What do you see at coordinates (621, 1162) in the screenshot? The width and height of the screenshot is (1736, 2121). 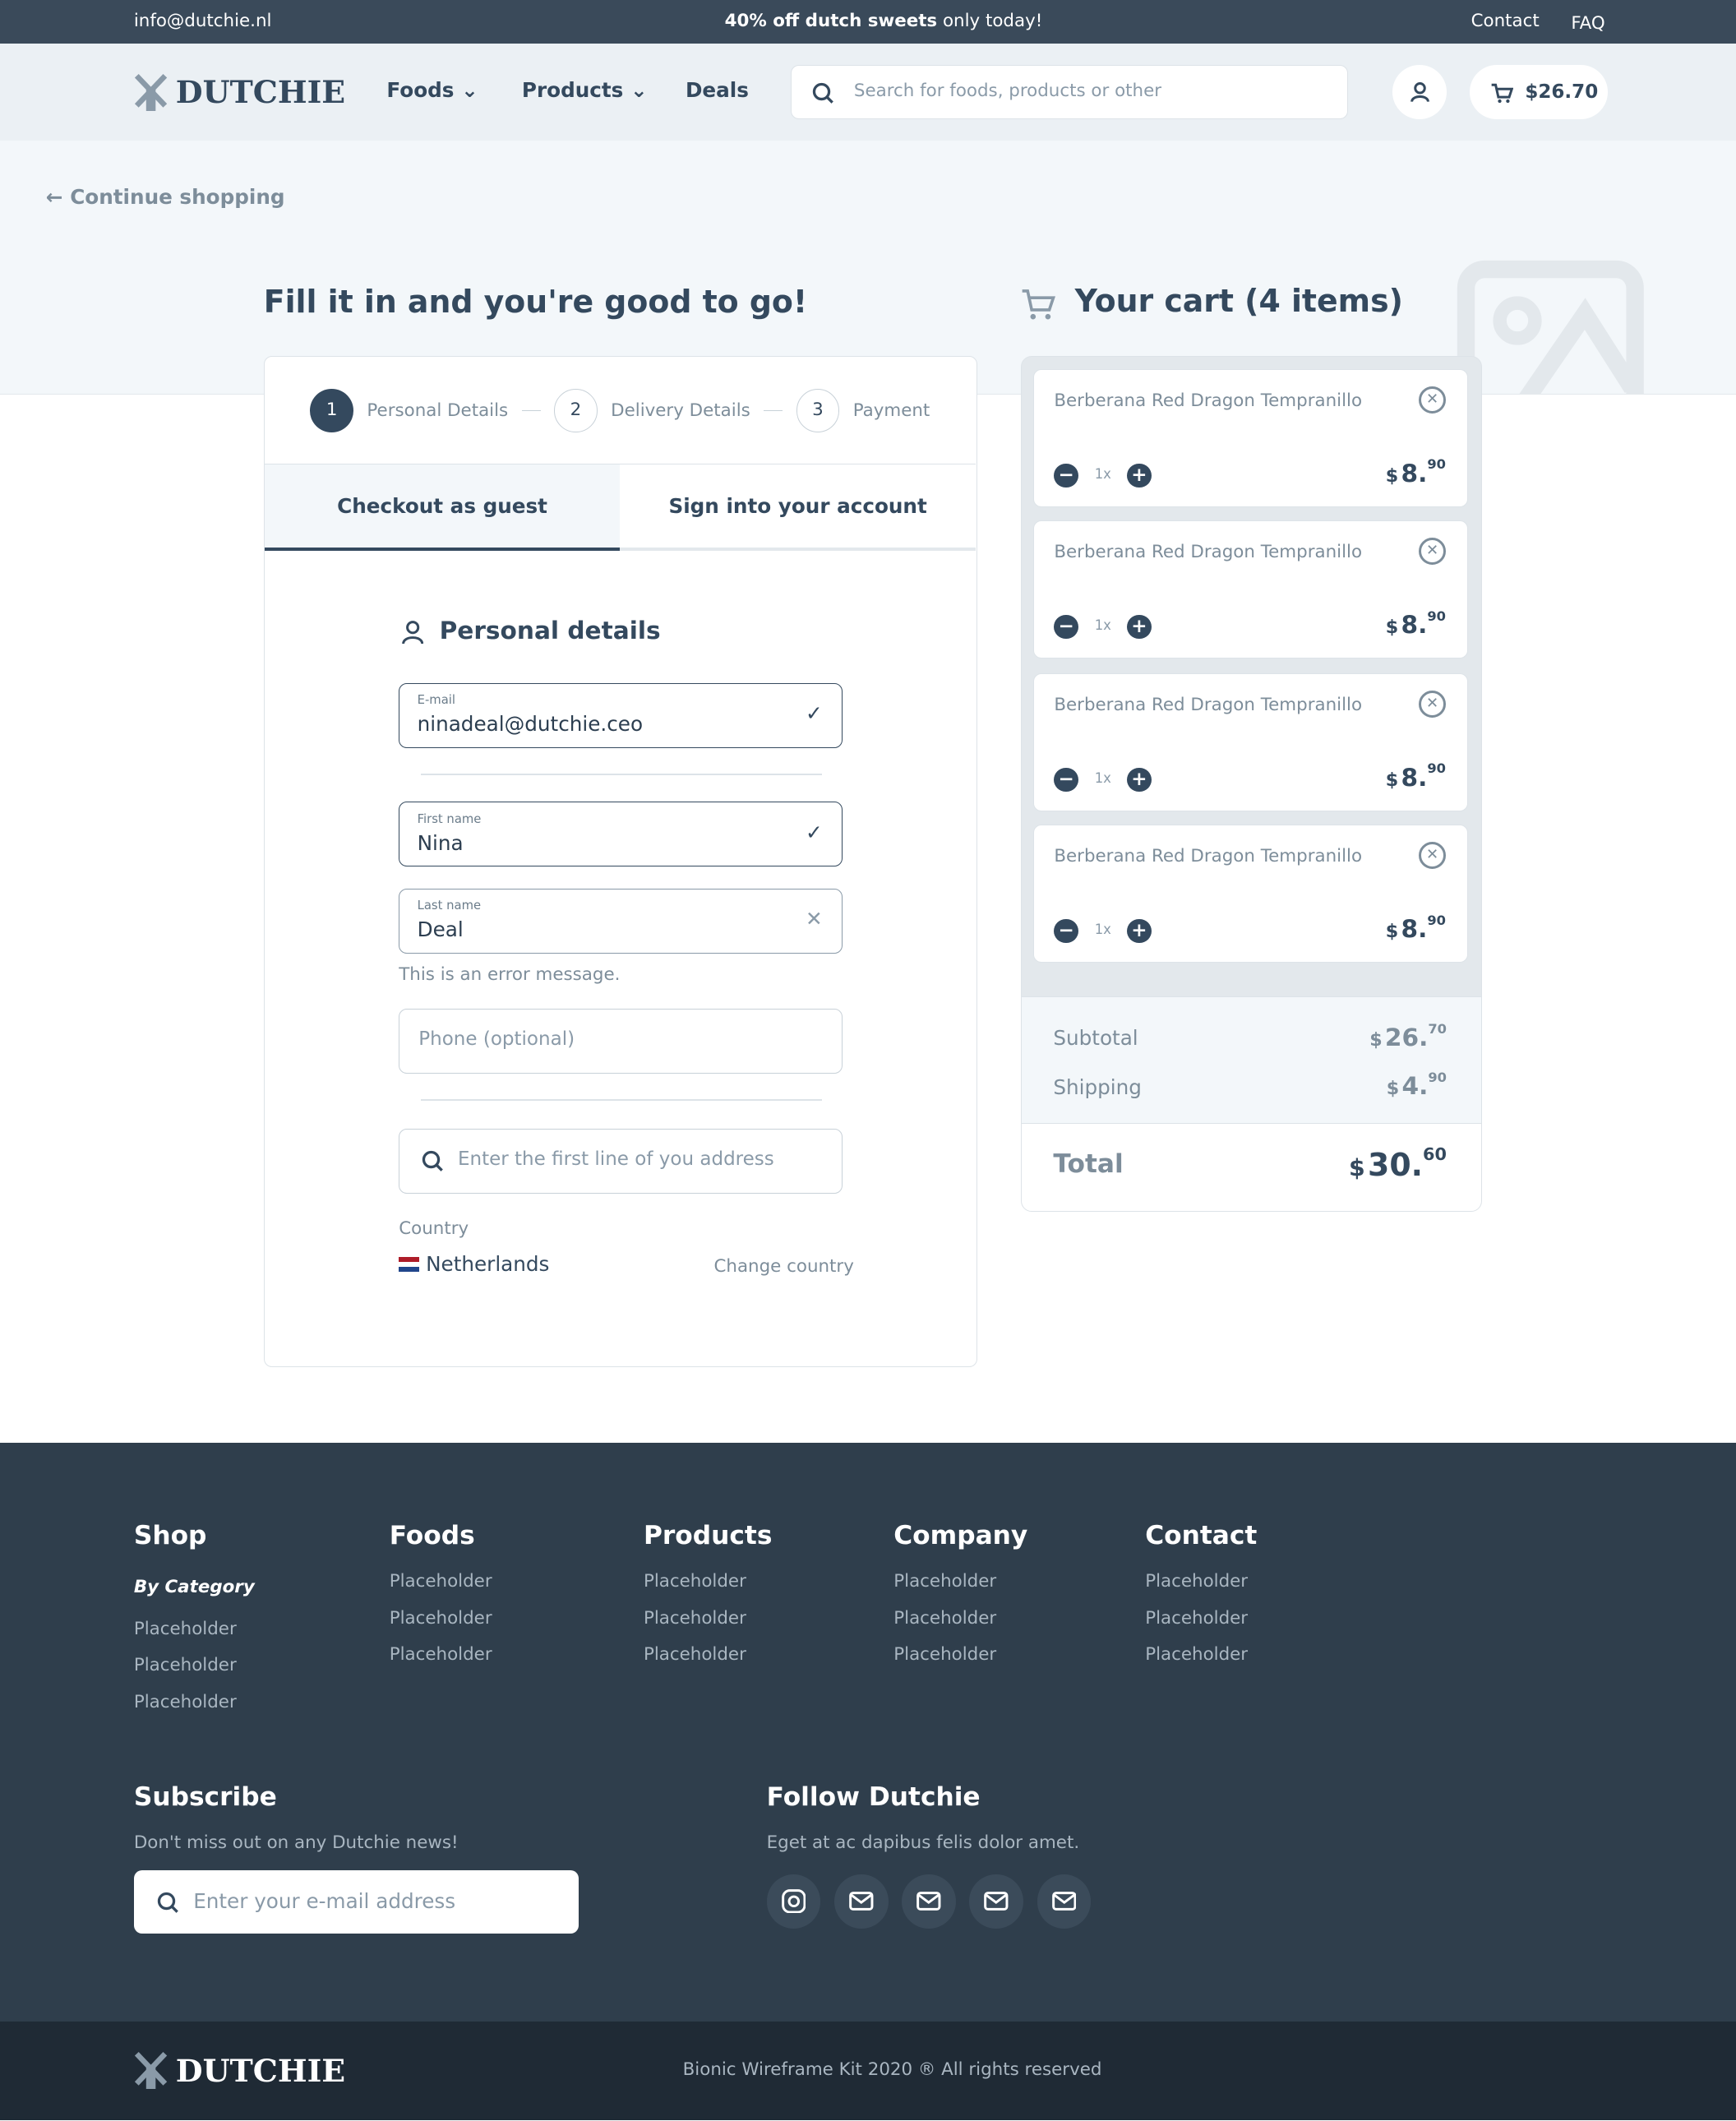 I see `address-search-field: Enter the first line of you address` at bounding box center [621, 1162].